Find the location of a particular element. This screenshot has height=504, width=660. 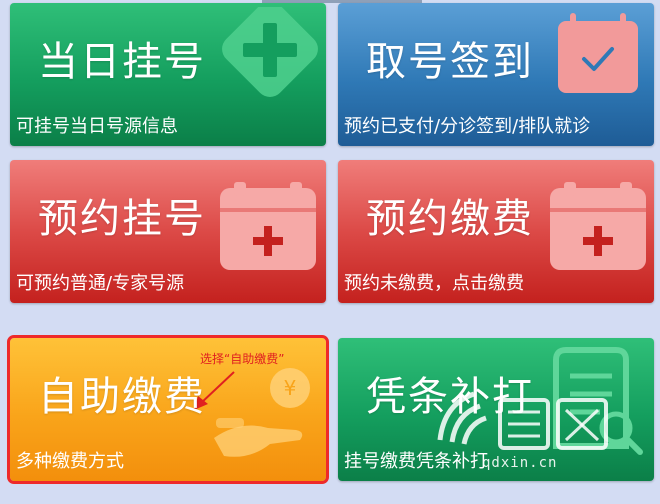

tile-title: 预约挂号 is located at coordinates (122, 219).